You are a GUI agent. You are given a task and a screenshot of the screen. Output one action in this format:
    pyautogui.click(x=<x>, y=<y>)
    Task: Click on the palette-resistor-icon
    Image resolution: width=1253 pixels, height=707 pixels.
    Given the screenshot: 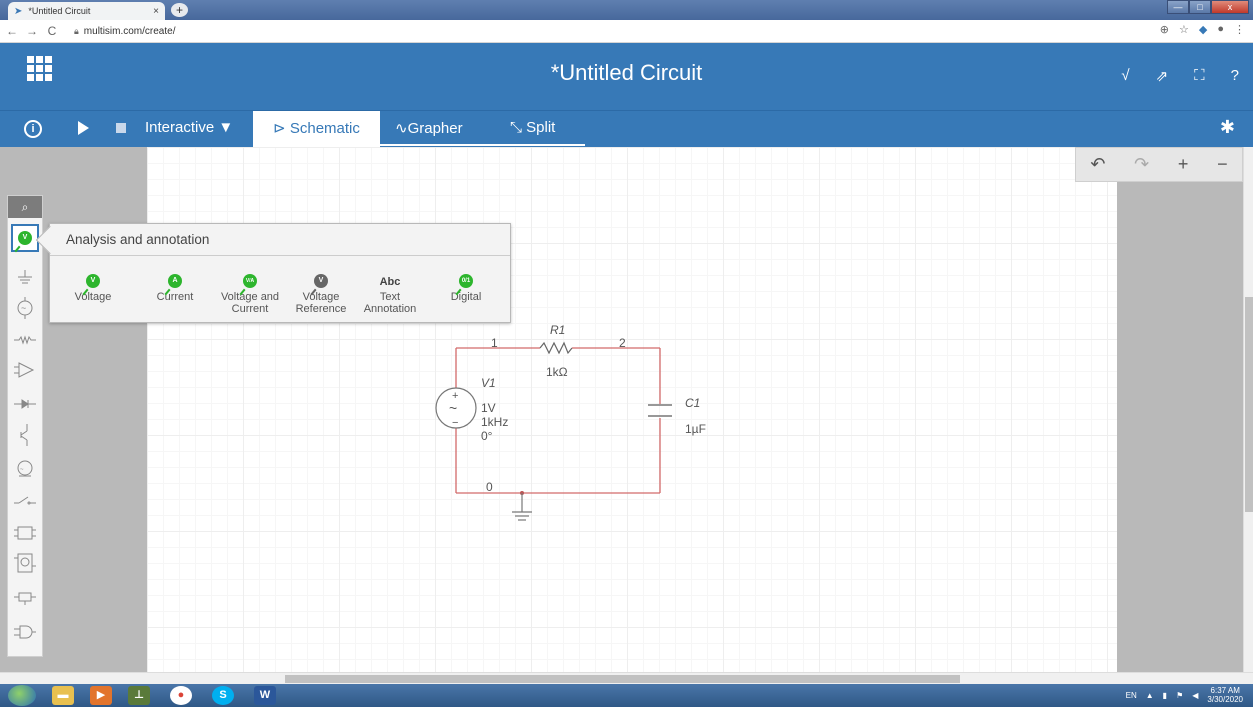 What is the action you would take?
    pyautogui.click(x=25, y=340)
    